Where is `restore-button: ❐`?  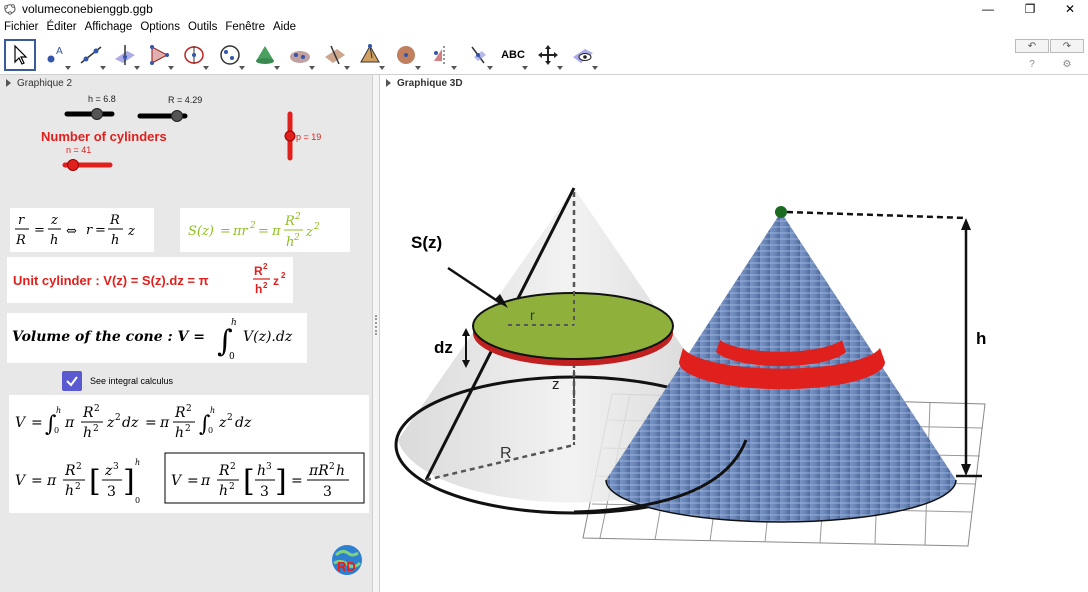 restore-button: ❐ is located at coordinates (1030, 9).